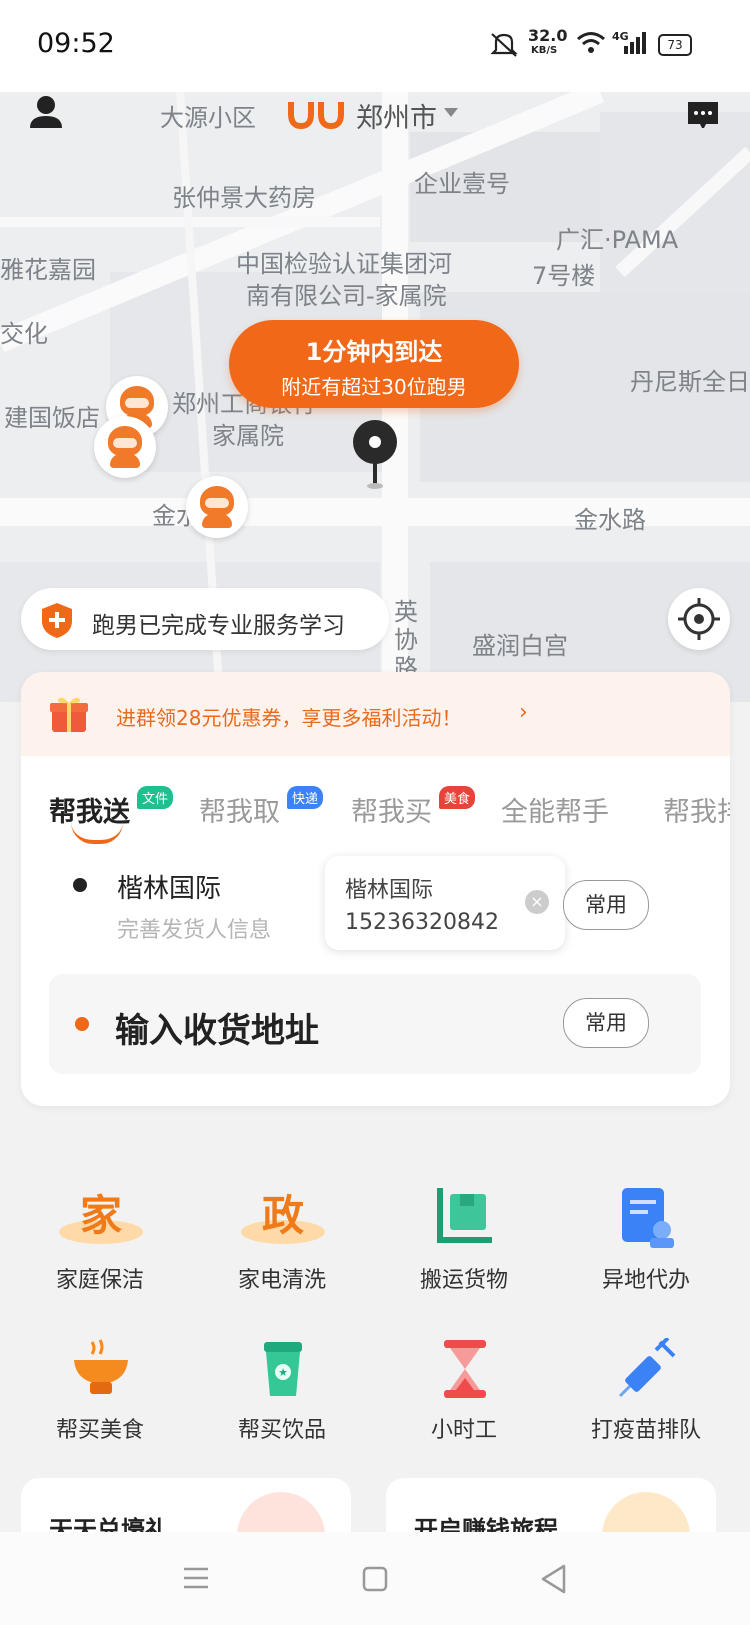 The width and height of the screenshot is (750, 1625). What do you see at coordinates (218, 626) in the screenshot?
I see `certified-text: 跑男已完成专业服务学习` at bounding box center [218, 626].